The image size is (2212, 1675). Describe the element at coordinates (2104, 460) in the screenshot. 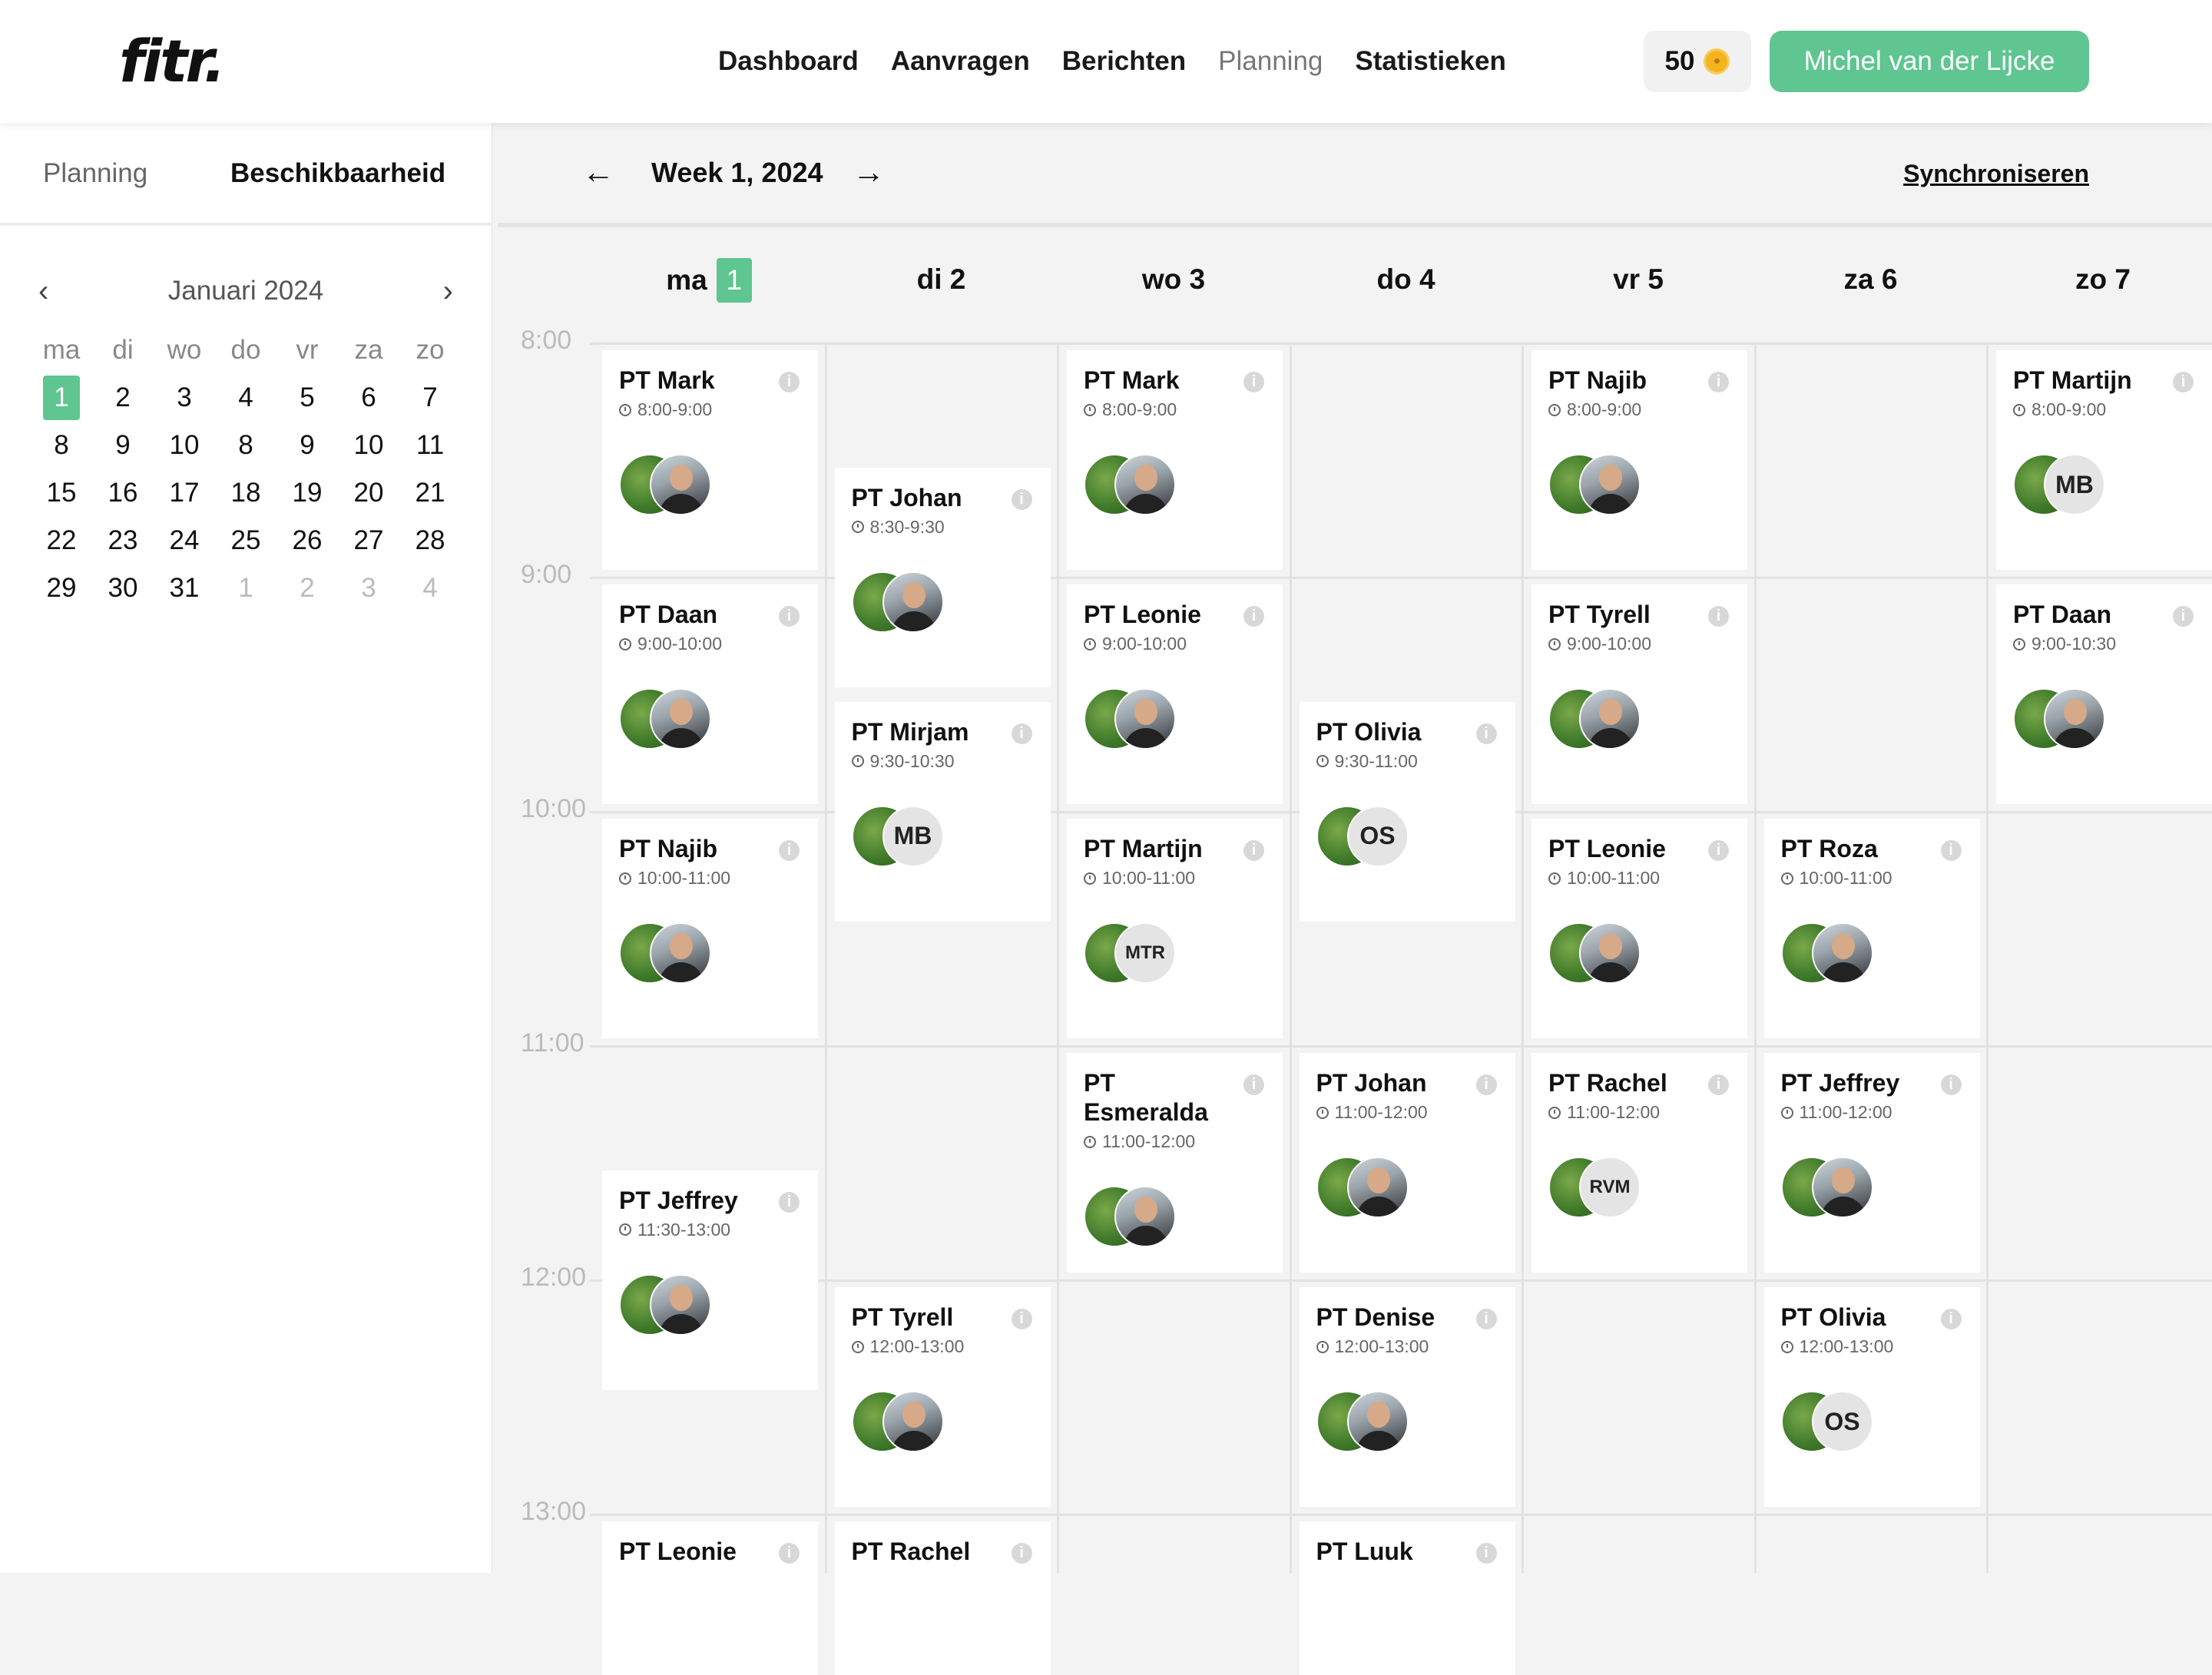

I see `session-card: PT Martijn 8:00-9:00 i MB` at that location.